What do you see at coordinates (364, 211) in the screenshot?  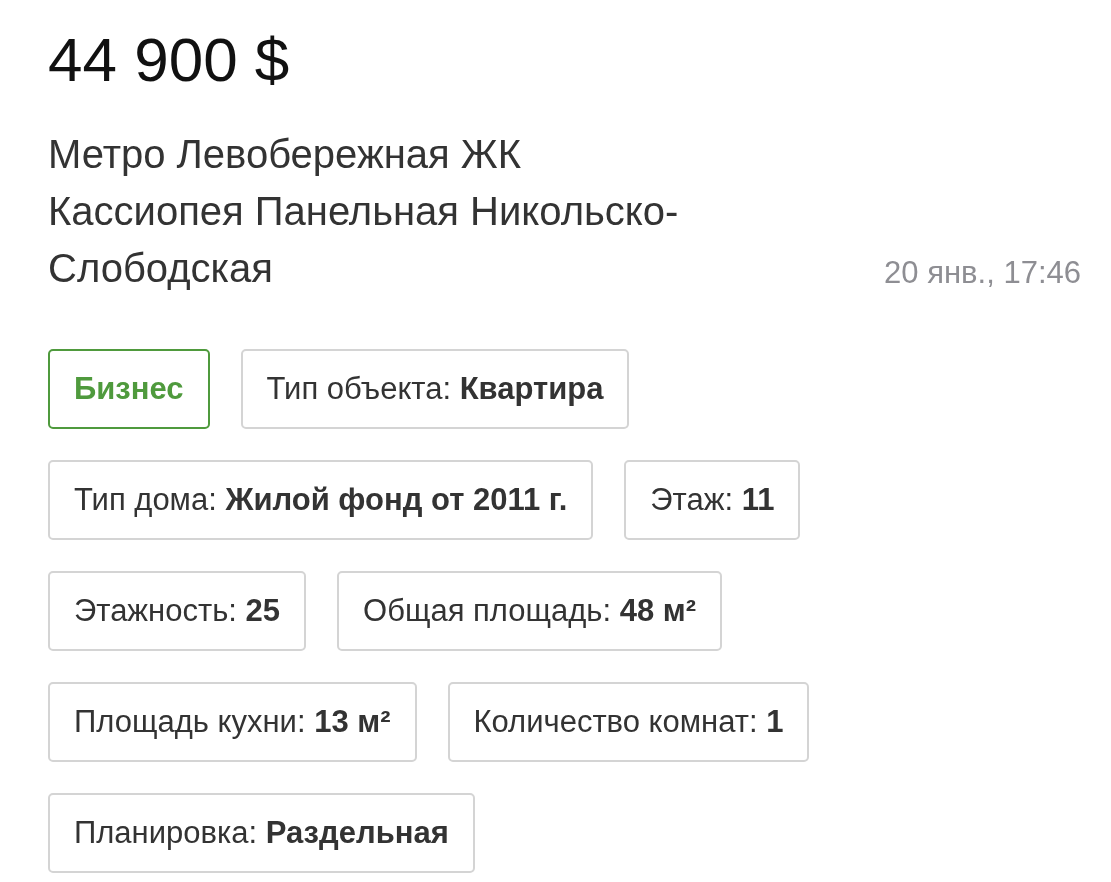 I see `listing-title: Метро Левобережная ЖК Кассиопея Панельная Никольско-Слободская` at bounding box center [364, 211].